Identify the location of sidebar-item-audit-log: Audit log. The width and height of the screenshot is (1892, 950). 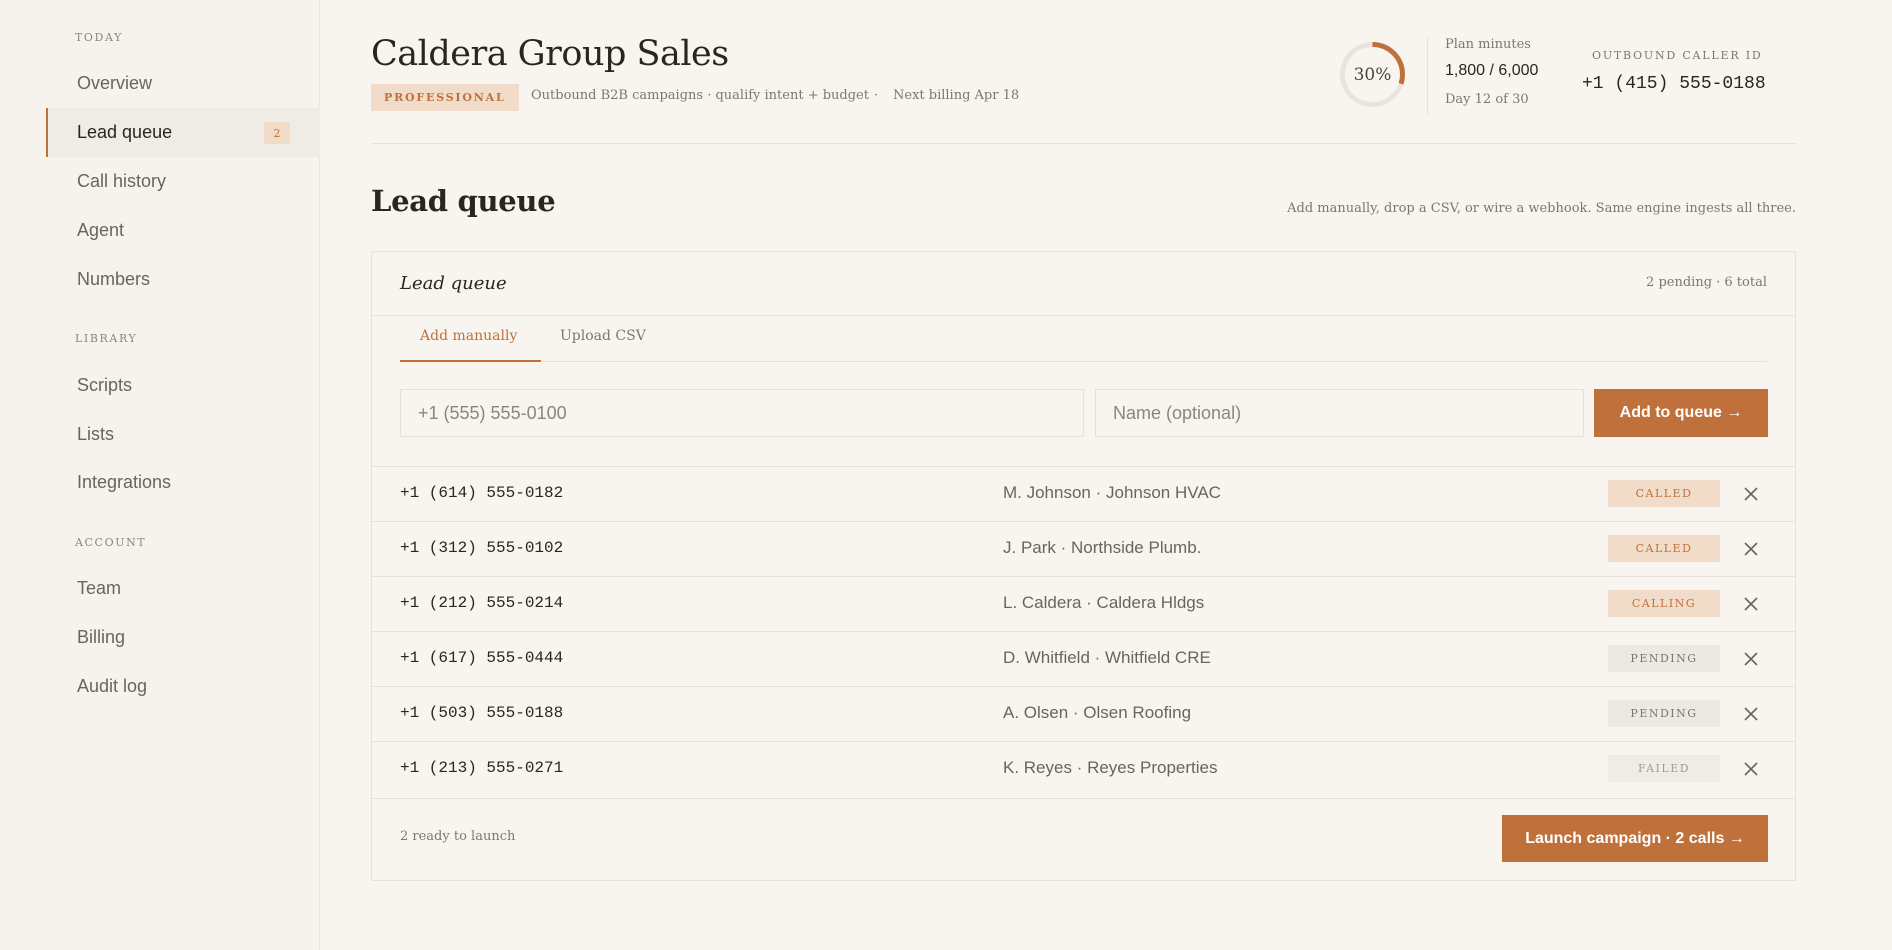
(183, 686).